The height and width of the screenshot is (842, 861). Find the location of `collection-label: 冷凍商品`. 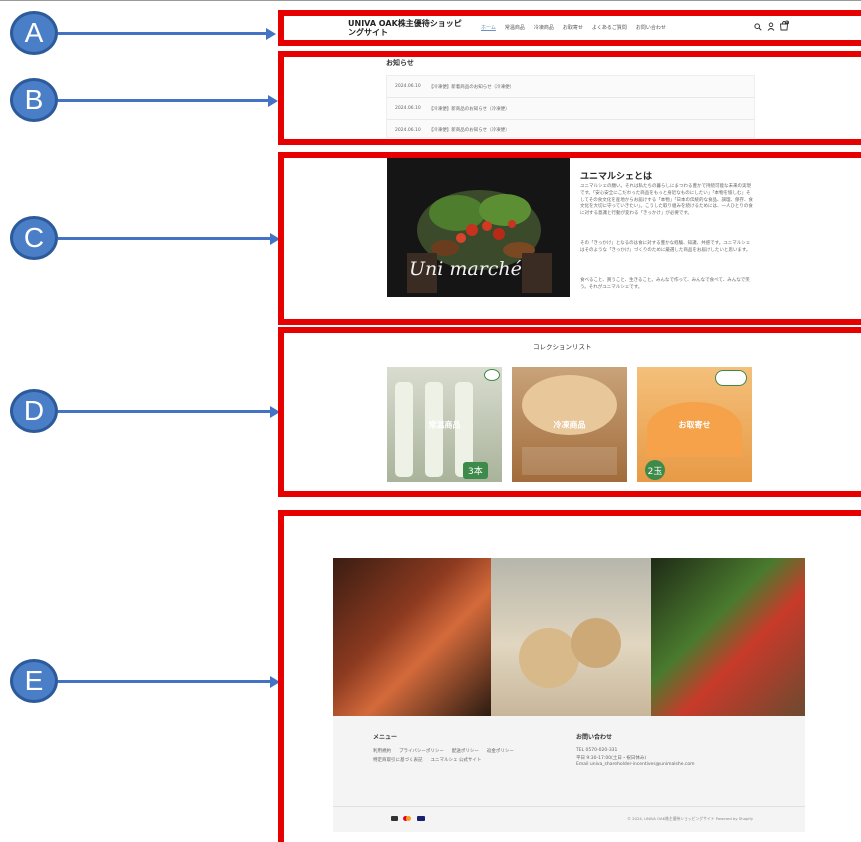

collection-label: 冷凍商品 is located at coordinates (569, 424).